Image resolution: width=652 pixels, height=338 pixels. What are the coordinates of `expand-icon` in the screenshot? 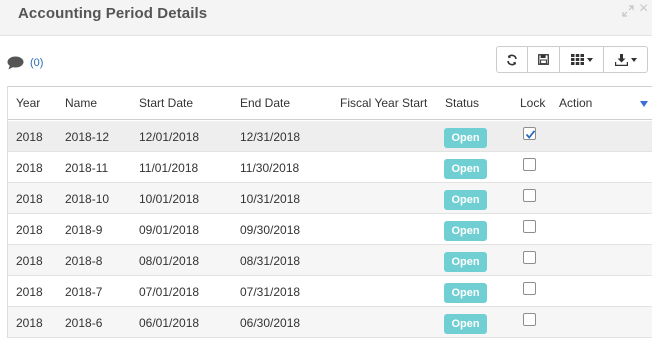 It's located at (628, 11).